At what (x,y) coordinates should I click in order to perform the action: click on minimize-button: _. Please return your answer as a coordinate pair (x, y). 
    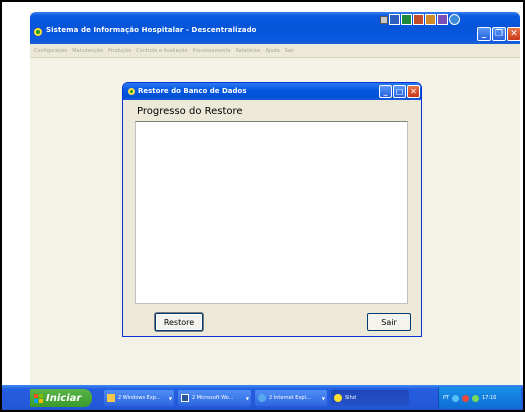
    Looking at the image, I should click on (484, 34).